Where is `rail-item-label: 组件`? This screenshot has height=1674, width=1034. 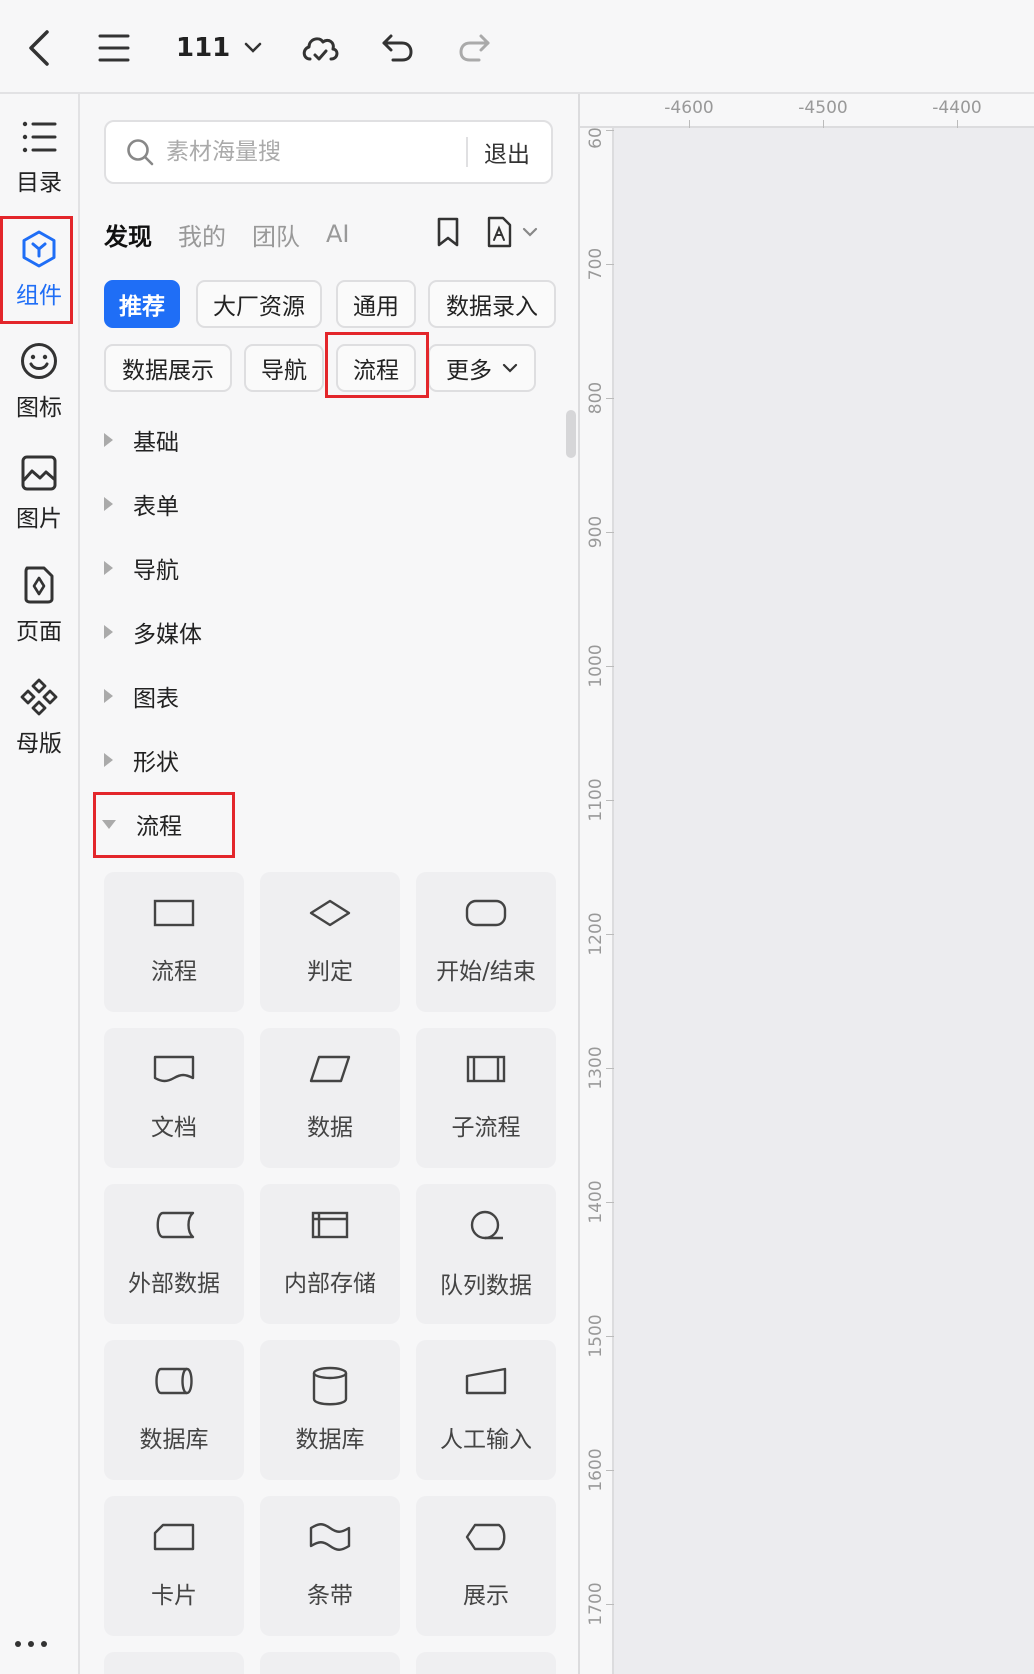 rail-item-label: 组件 is located at coordinates (39, 296).